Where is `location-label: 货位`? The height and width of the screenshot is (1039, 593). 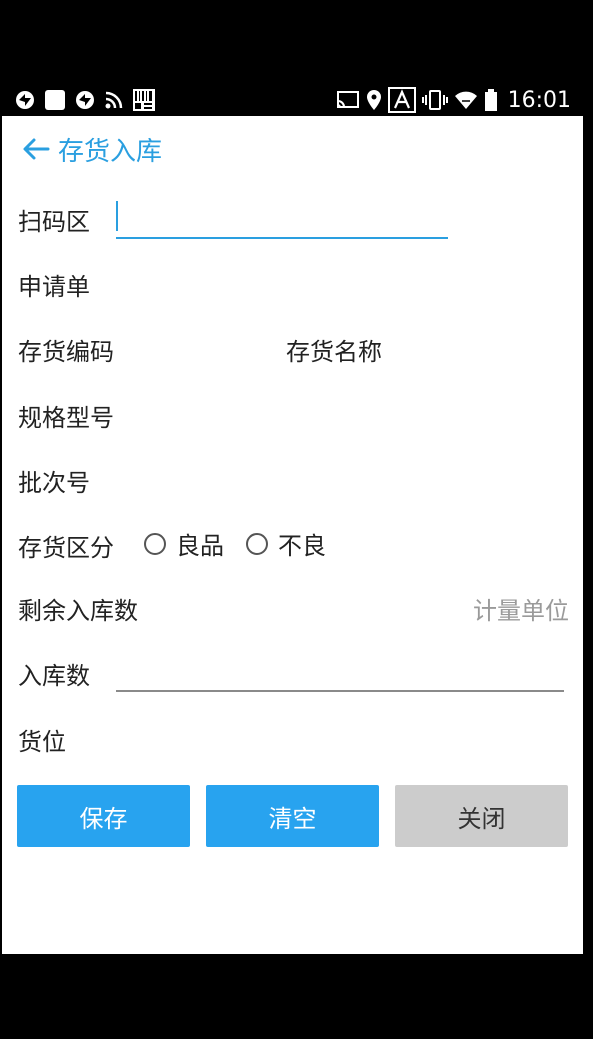 location-label: 货位 is located at coordinates (42, 742).